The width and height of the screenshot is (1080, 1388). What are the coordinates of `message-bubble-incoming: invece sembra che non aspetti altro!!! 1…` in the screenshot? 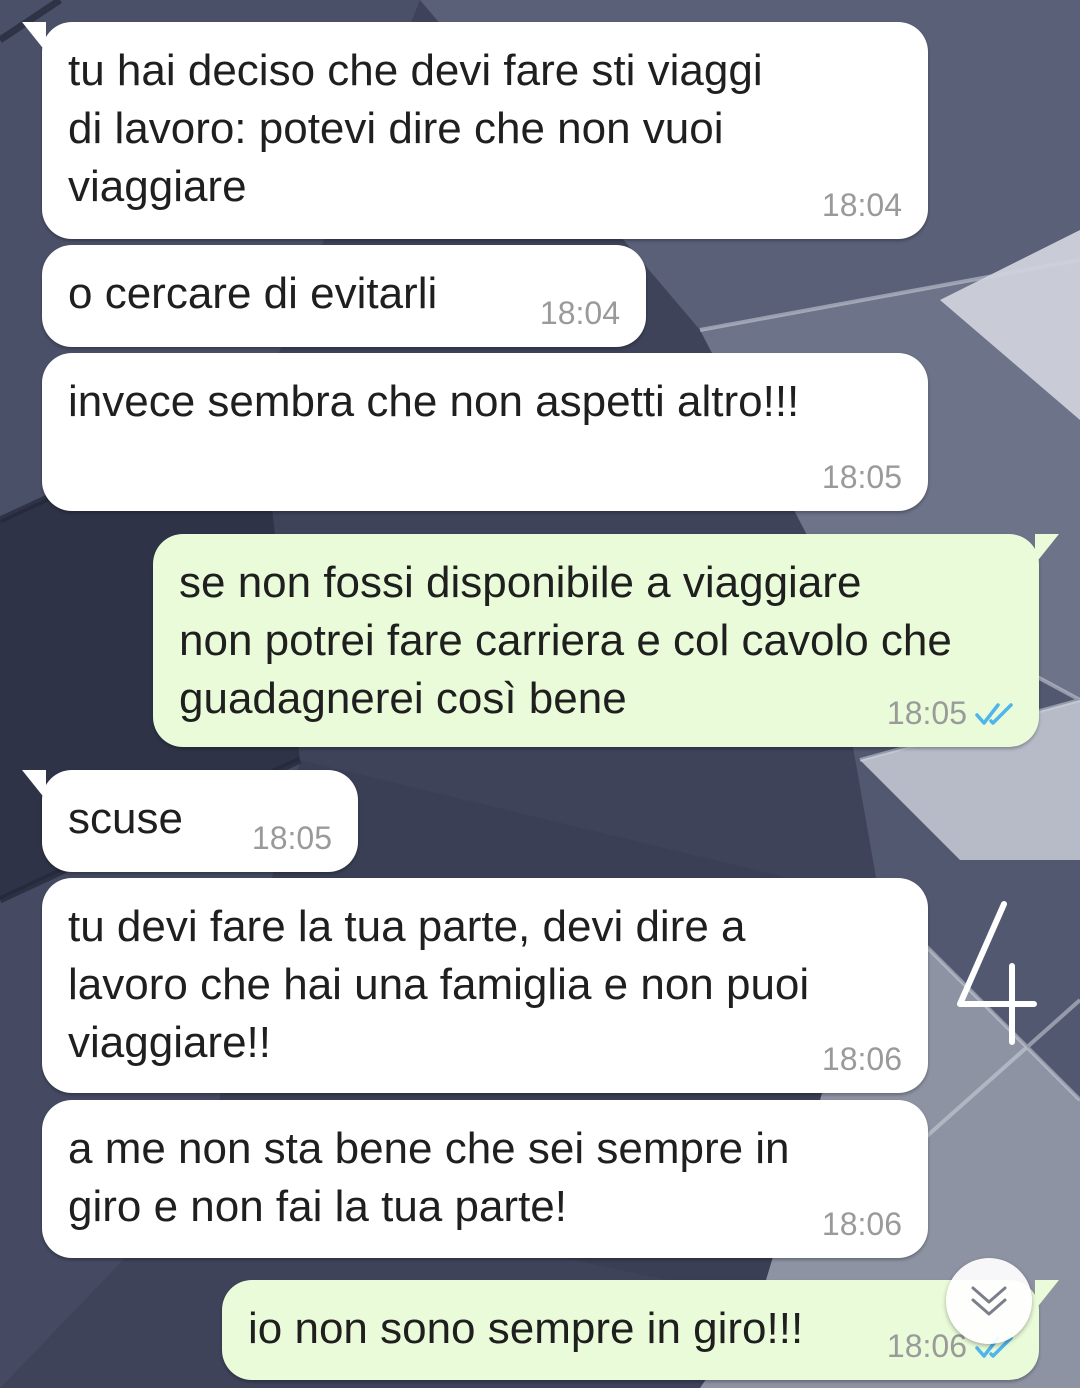 It's located at (485, 432).